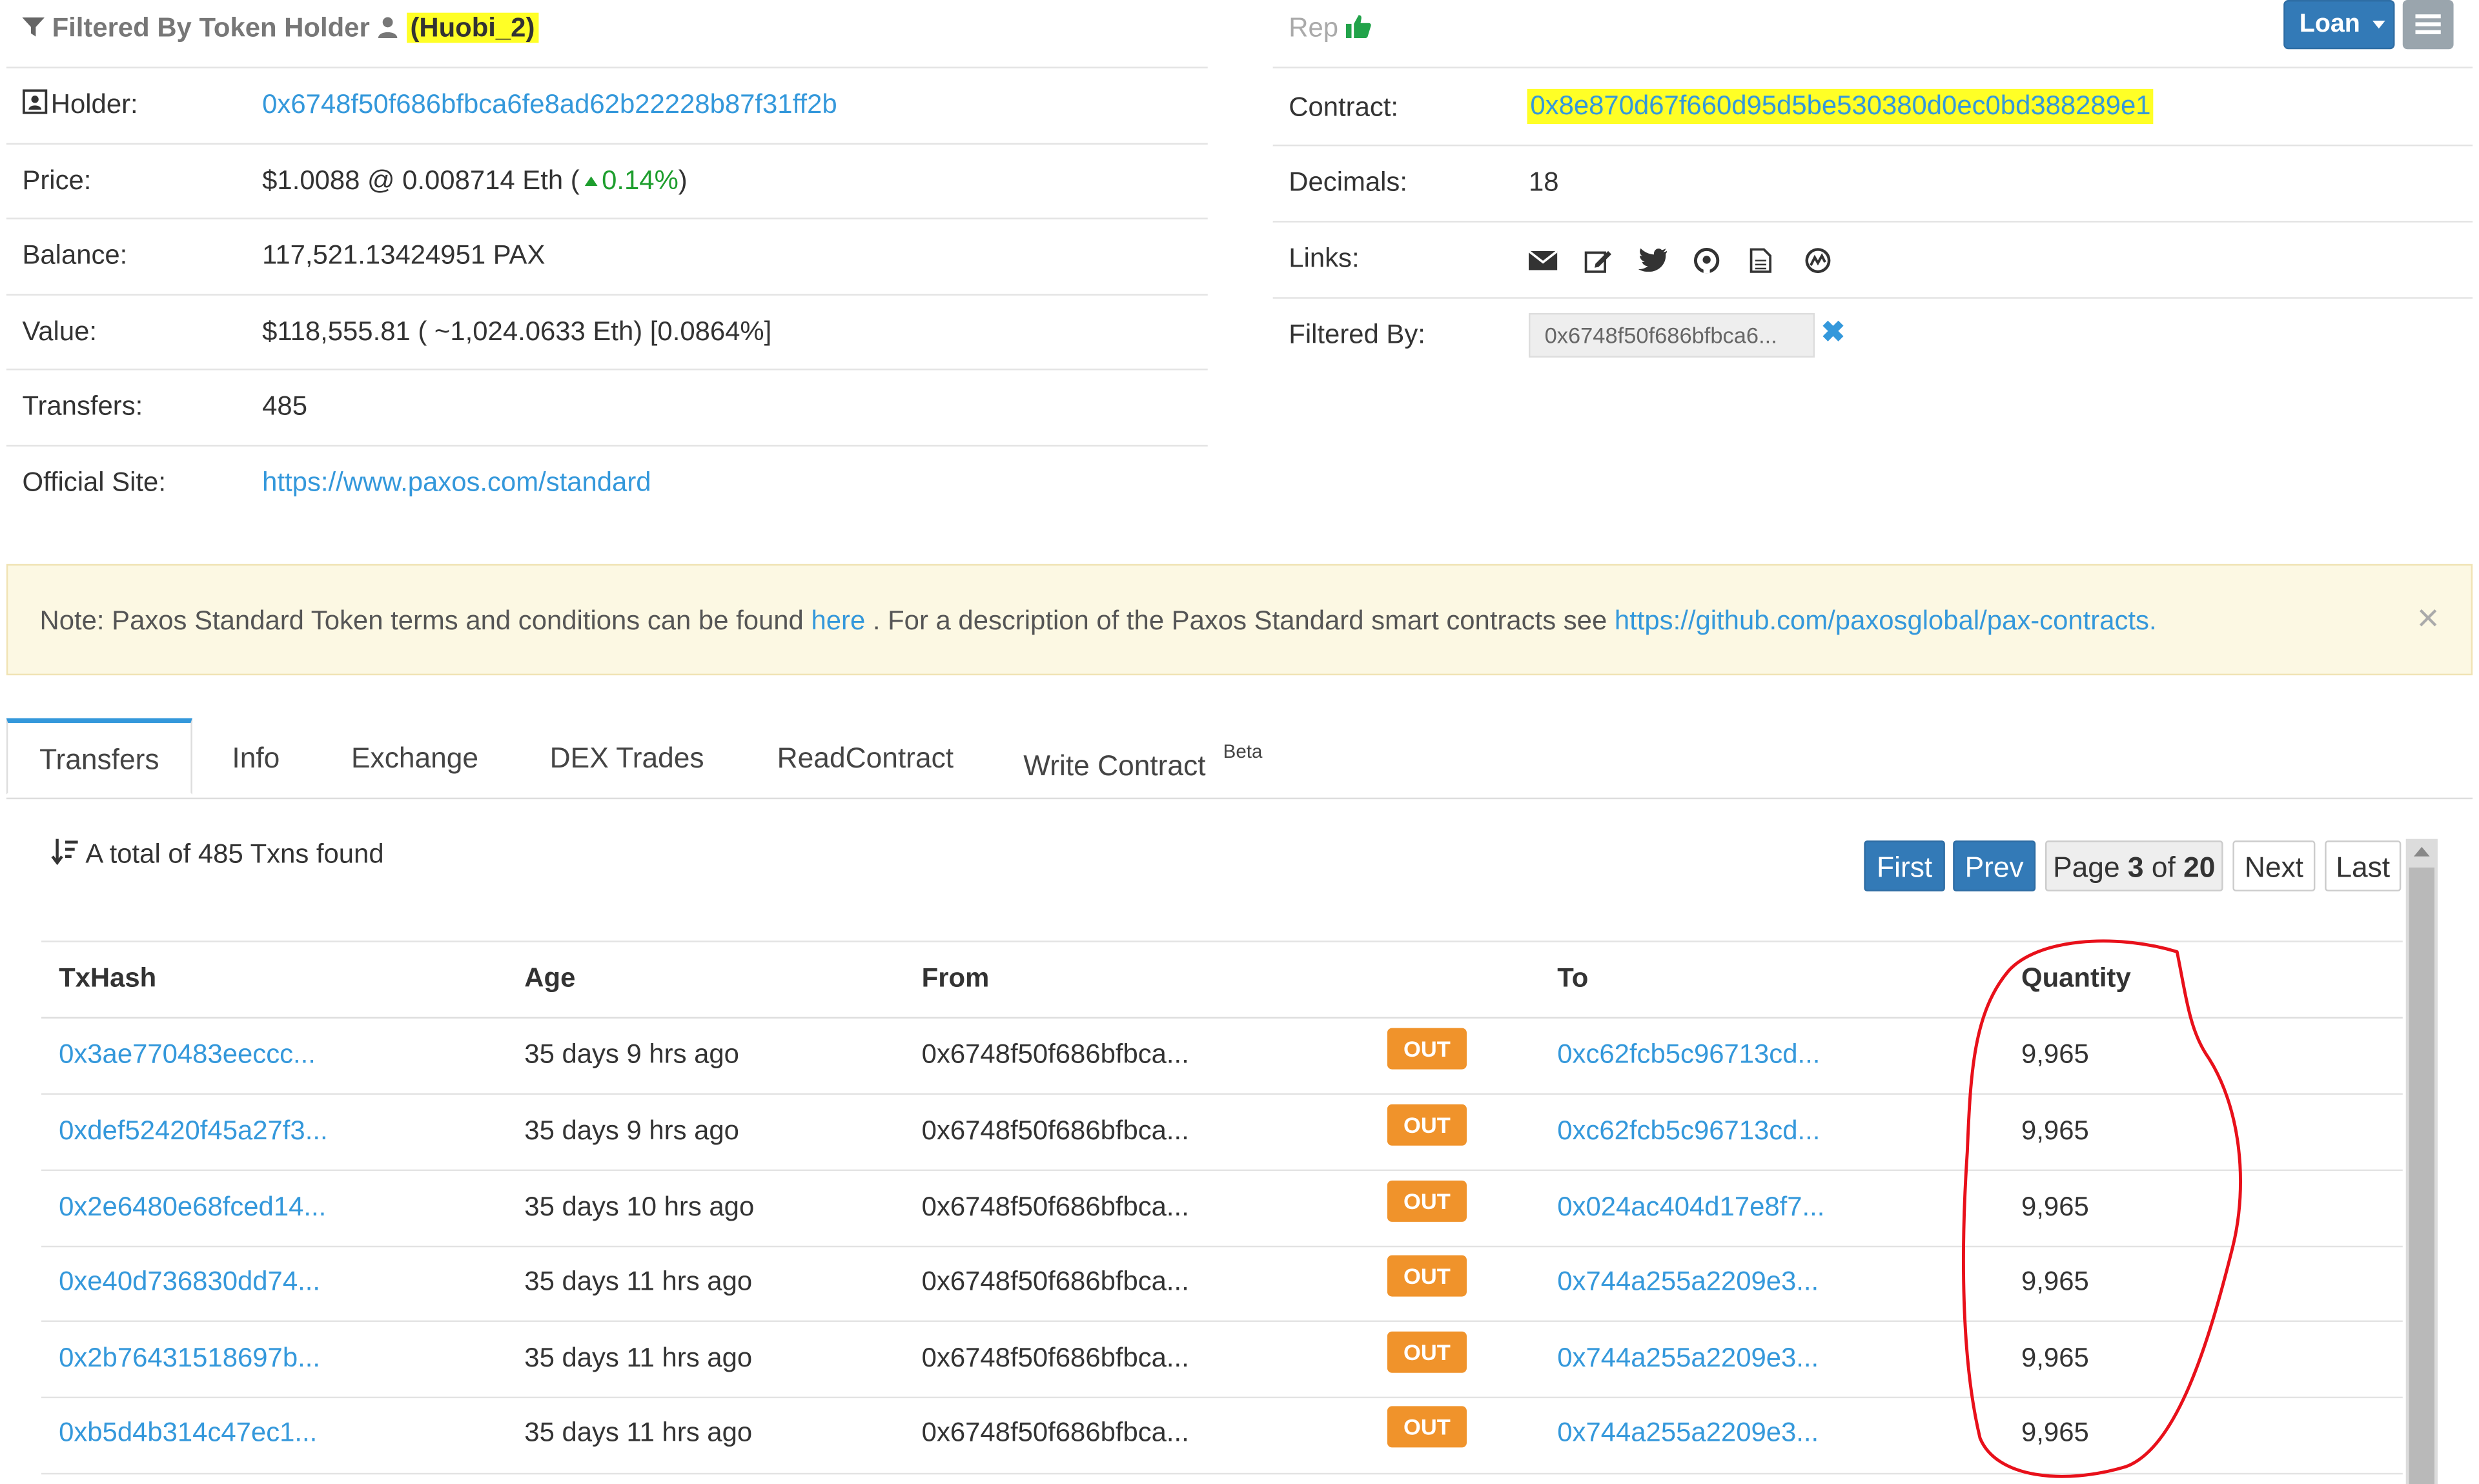  Describe the element at coordinates (256, 758) in the screenshot. I see `tab-info: Info` at that location.